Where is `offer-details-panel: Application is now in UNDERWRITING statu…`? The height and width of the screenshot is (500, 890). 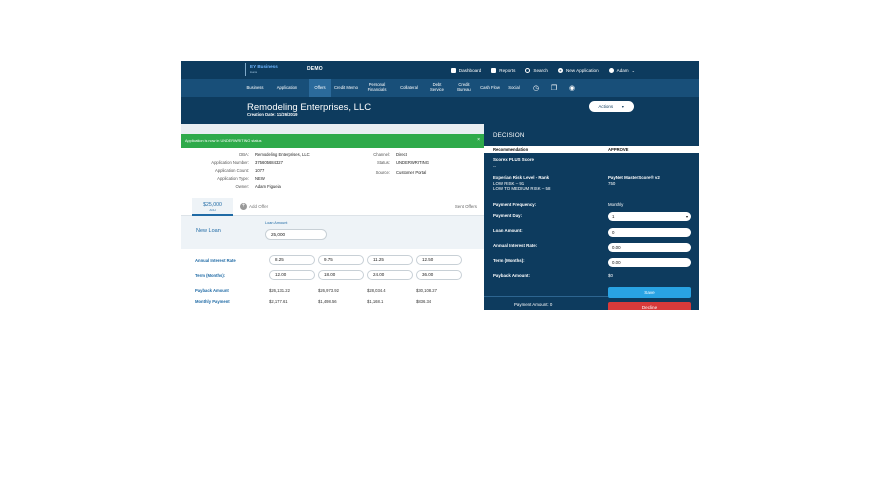
offer-details-panel: Application is now in UNDERWRITING statu… is located at coordinates (332, 217).